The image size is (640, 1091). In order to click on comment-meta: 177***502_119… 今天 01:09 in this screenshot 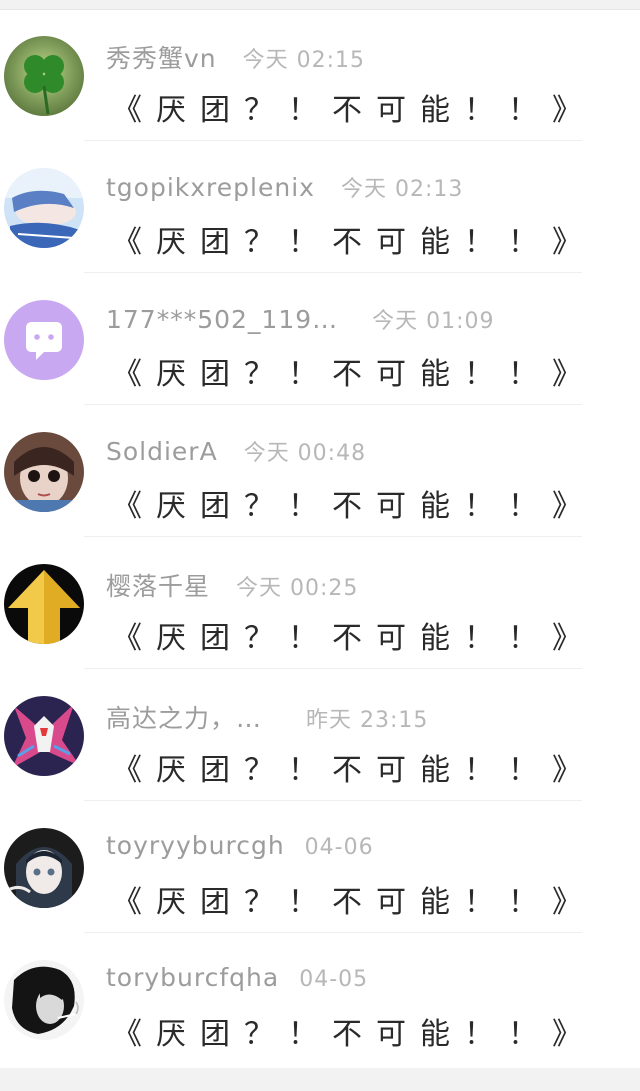, I will do `click(300, 321)`.